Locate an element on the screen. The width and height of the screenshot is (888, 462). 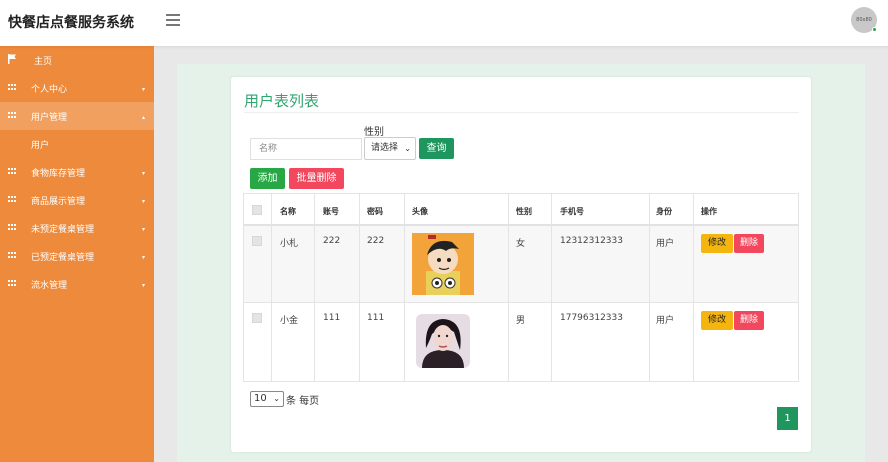
cell-name: 小金 is located at coordinates (289, 321).